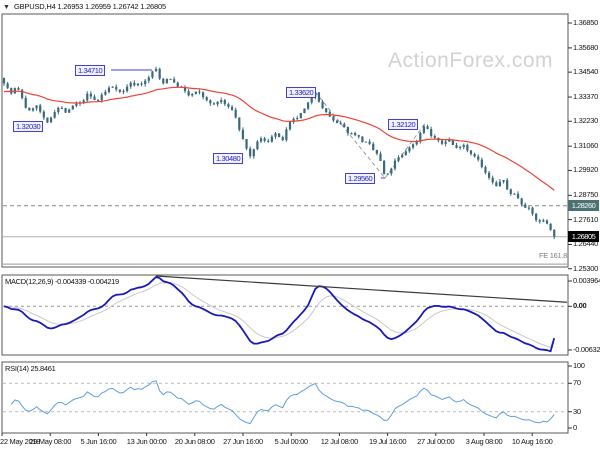  What do you see at coordinates (360, 178) in the screenshot?
I see `swing-annotation-label: 1.29560` at bounding box center [360, 178].